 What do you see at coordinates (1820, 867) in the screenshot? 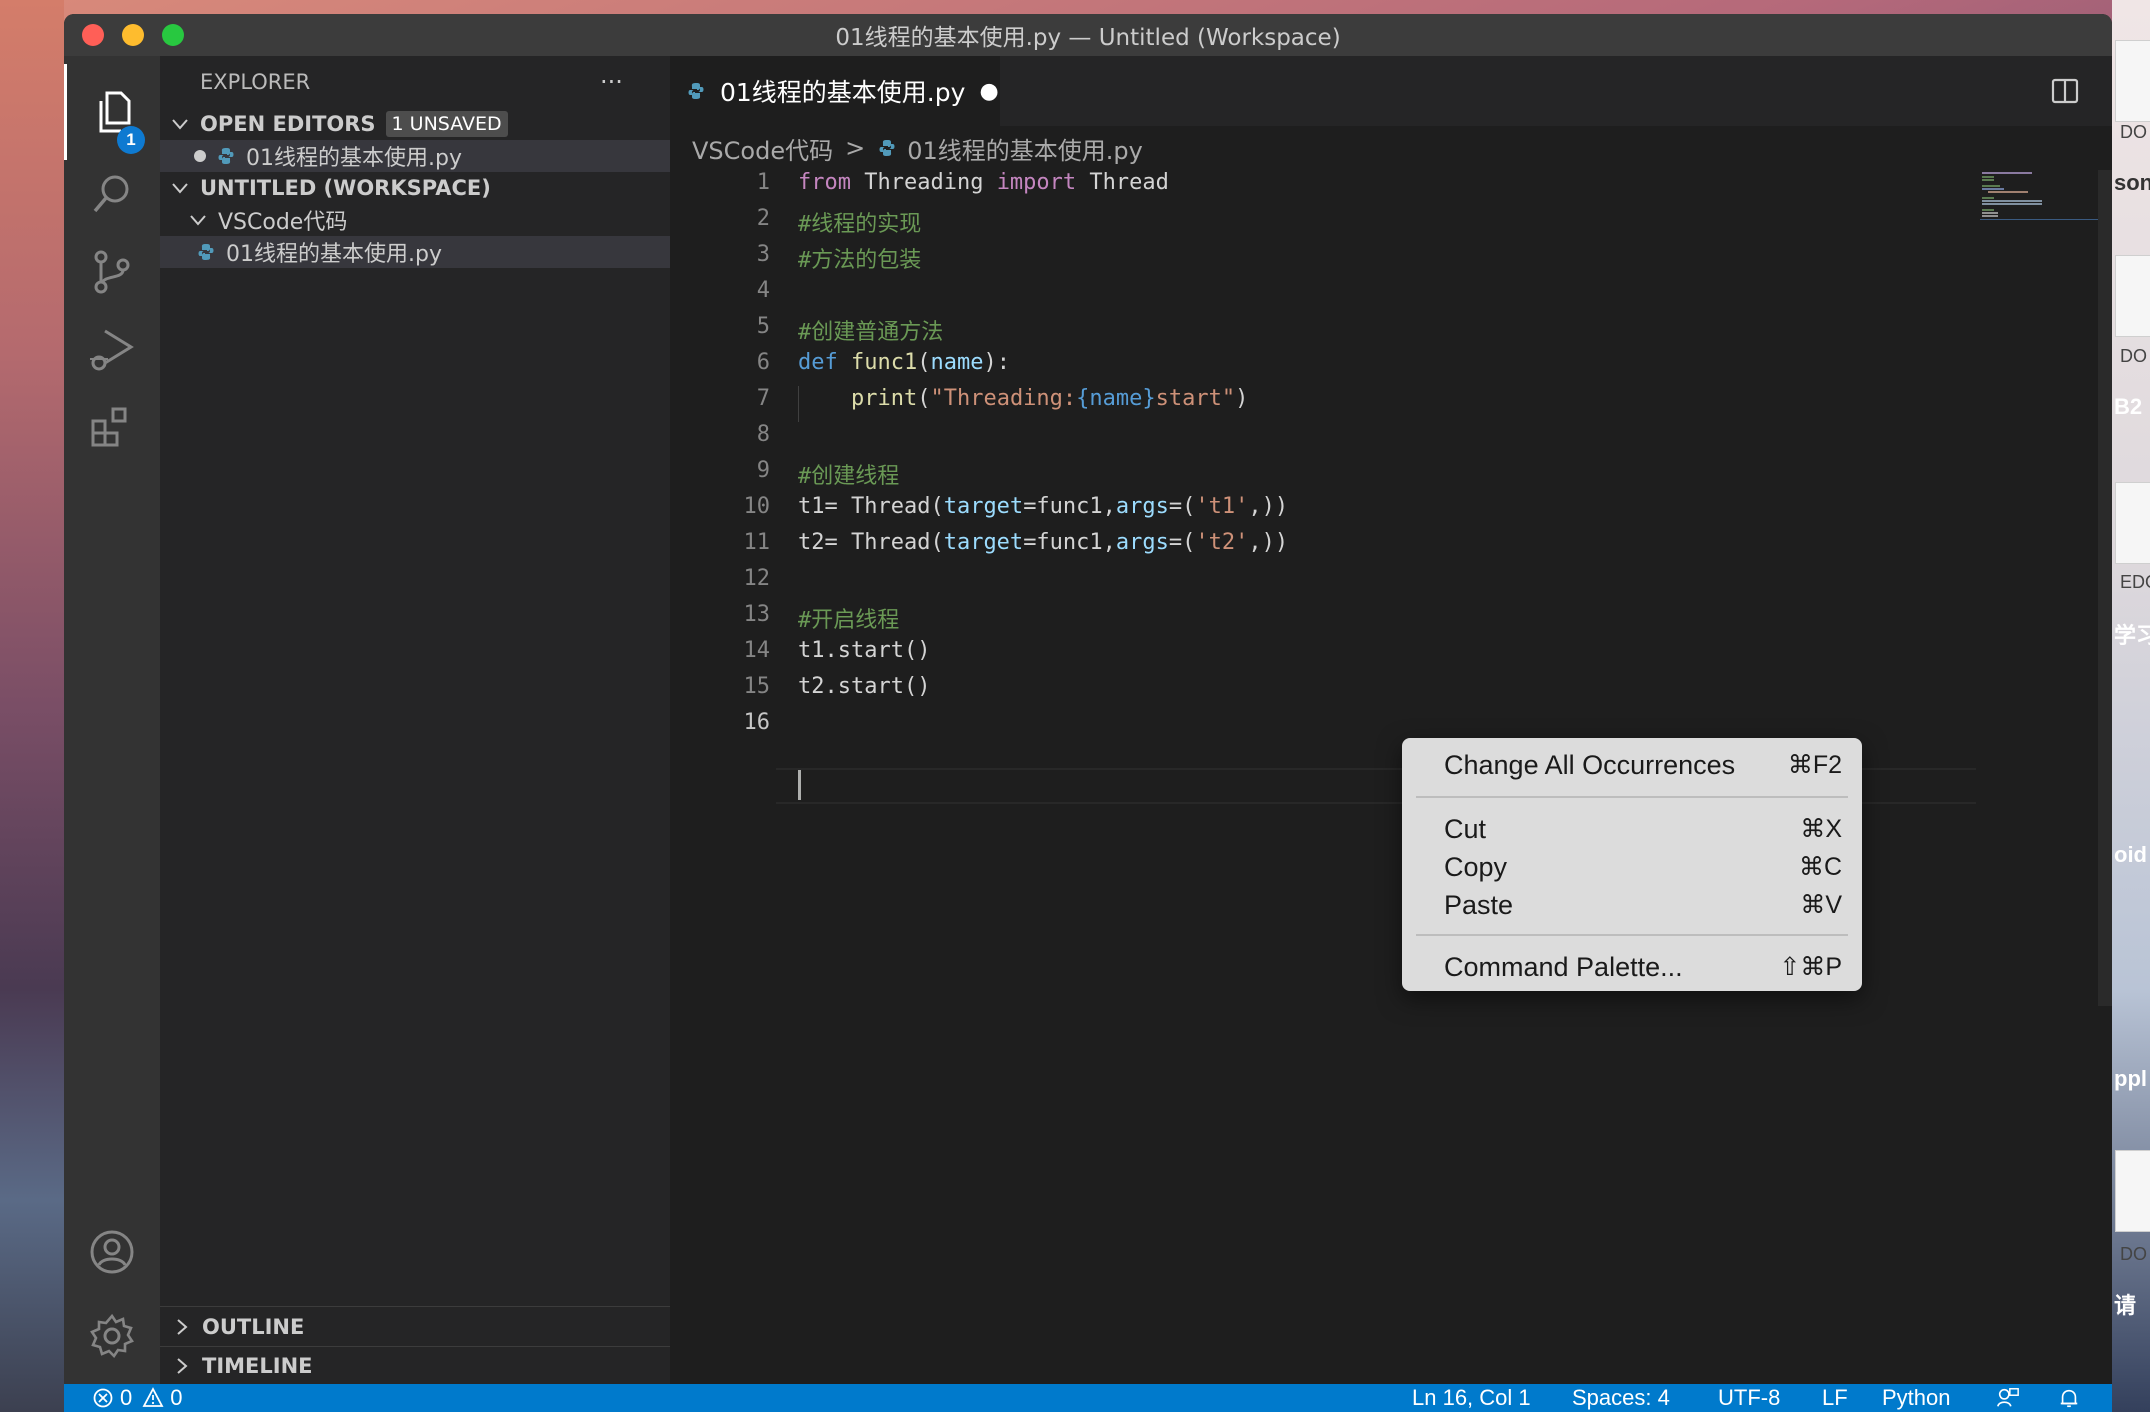
I see `menu-item-shortcut: ⌘C` at bounding box center [1820, 867].